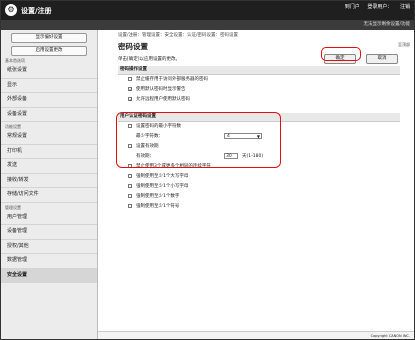 The image size is (415, 340). Describe the element at coordinates (158, 206) in the screenshot. I see `setting-label: 强制使用至少1个符号` at that location.